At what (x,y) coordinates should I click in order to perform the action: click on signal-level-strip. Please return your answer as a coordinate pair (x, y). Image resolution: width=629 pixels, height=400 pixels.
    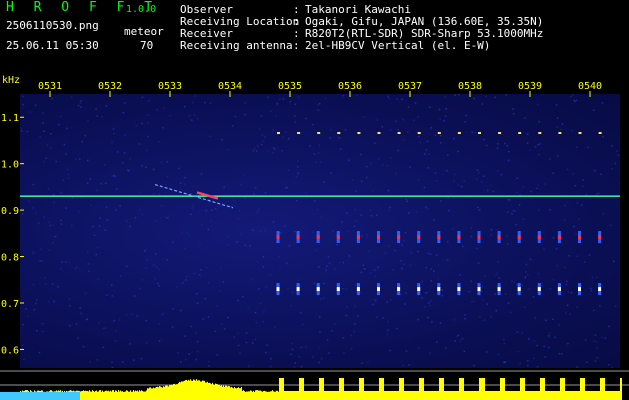
    Looking at the image, I should click on (314, 385).